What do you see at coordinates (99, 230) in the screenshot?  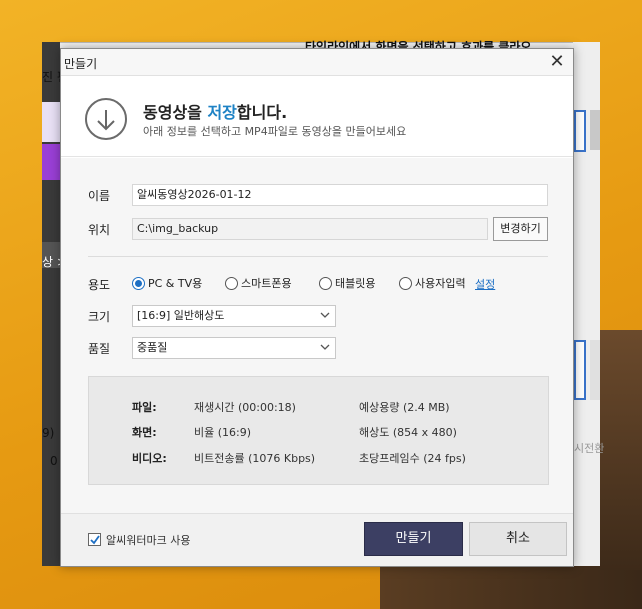 I see `location-label: 위치` at bounding box center [99, 230].